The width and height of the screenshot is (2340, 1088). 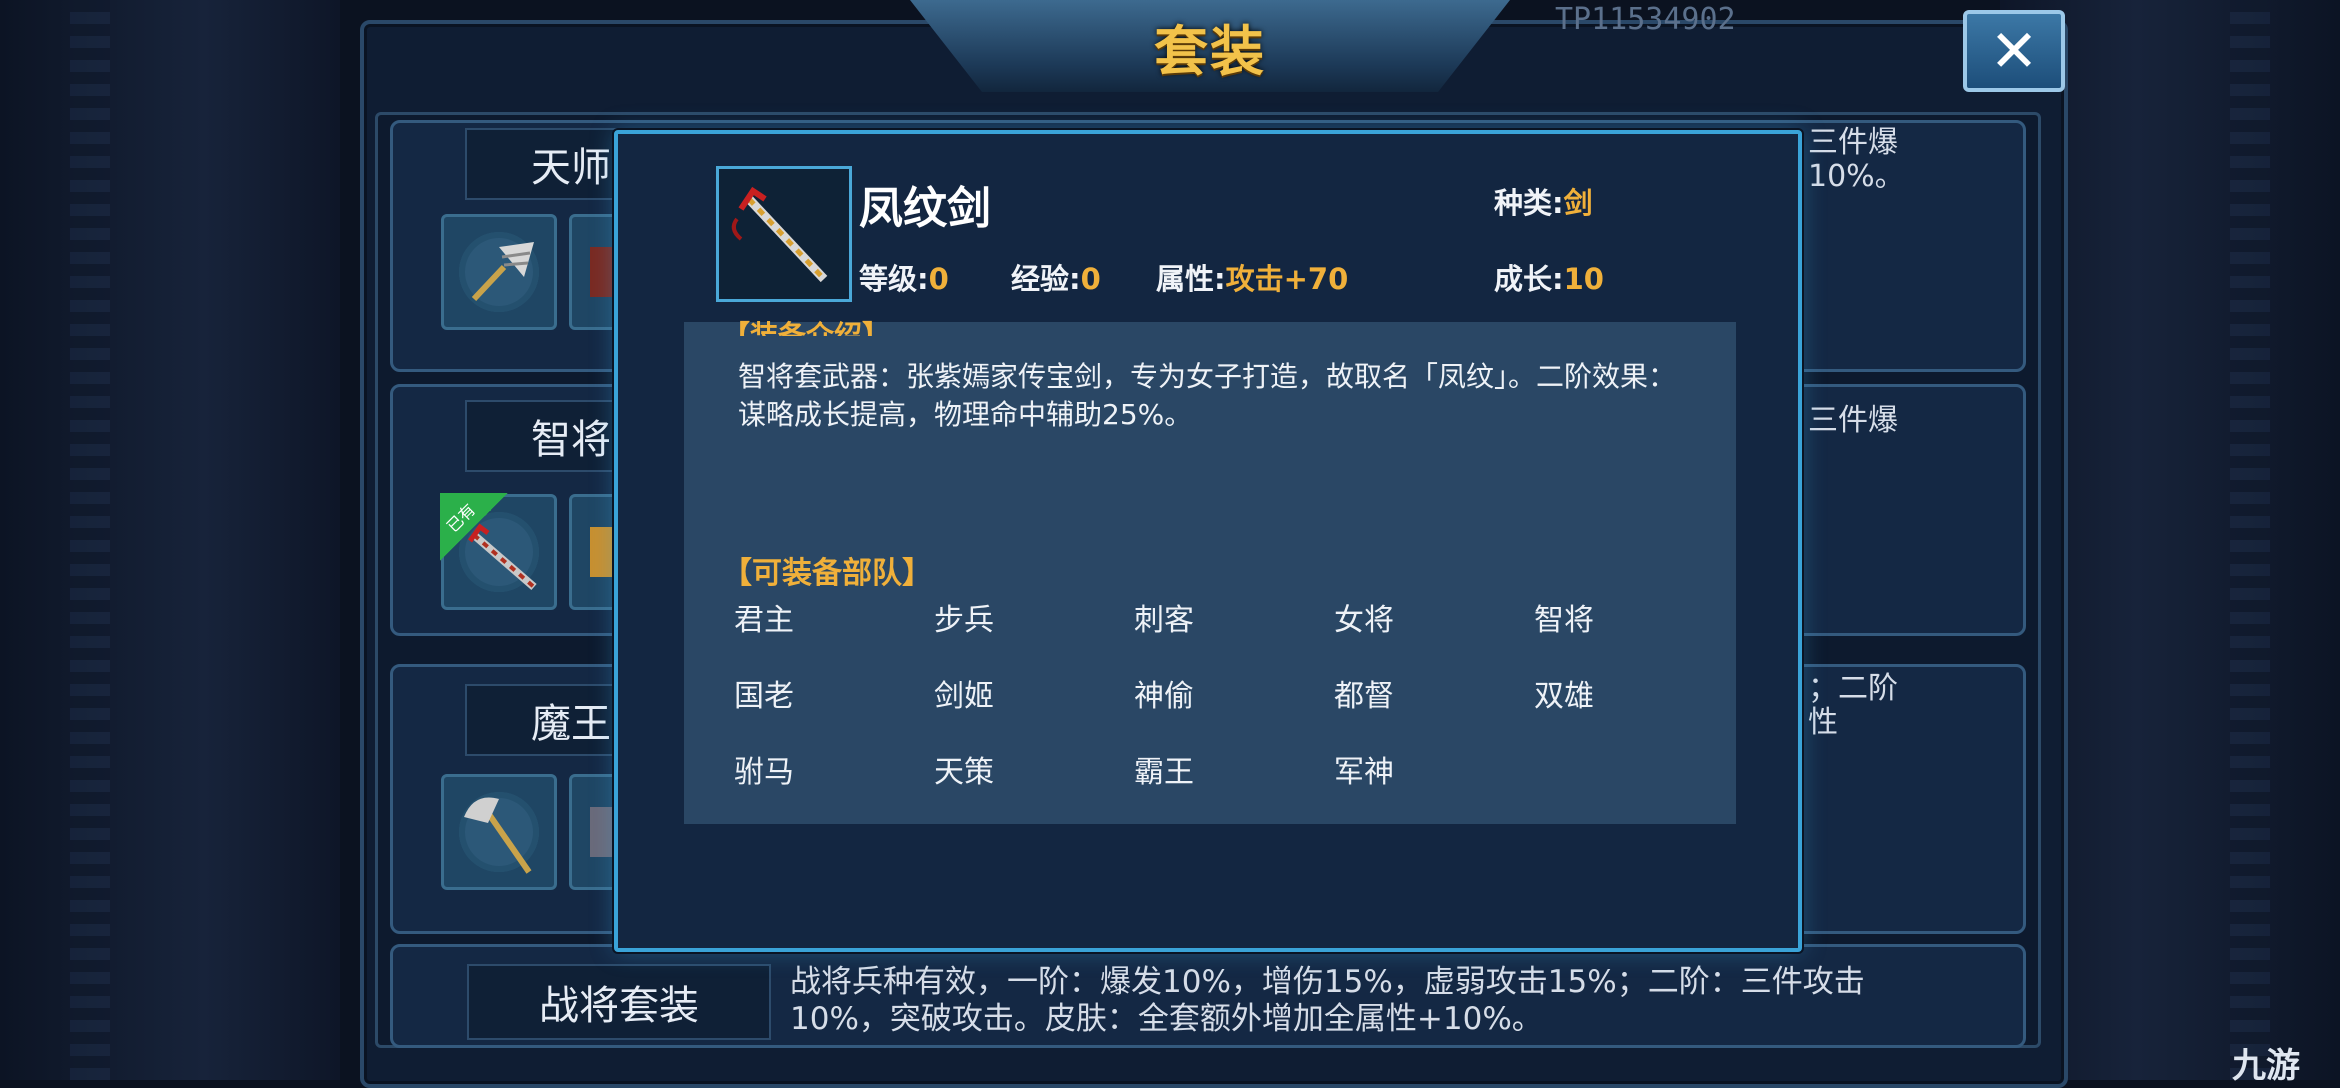 What do you see at coordinates (461, 518) in the screenshot?
I see `owned-label: 已有` at bounding box center [461, 518].